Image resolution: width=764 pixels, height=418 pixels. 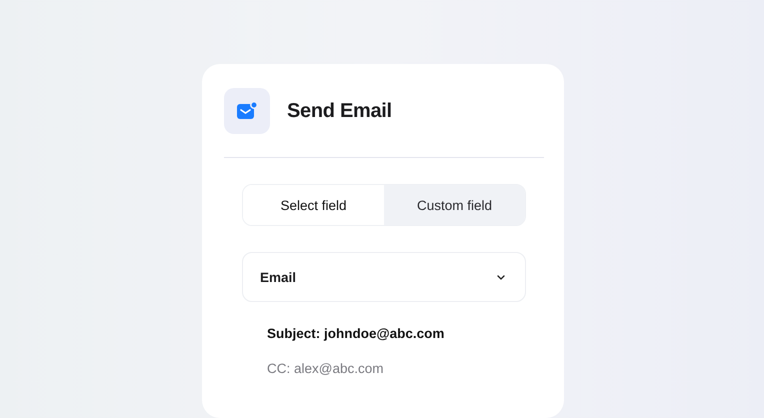 What do you see at coordinates (454, 205) in the screenshot?
I see `tab: Custom field` at bounding box center [454, 205].